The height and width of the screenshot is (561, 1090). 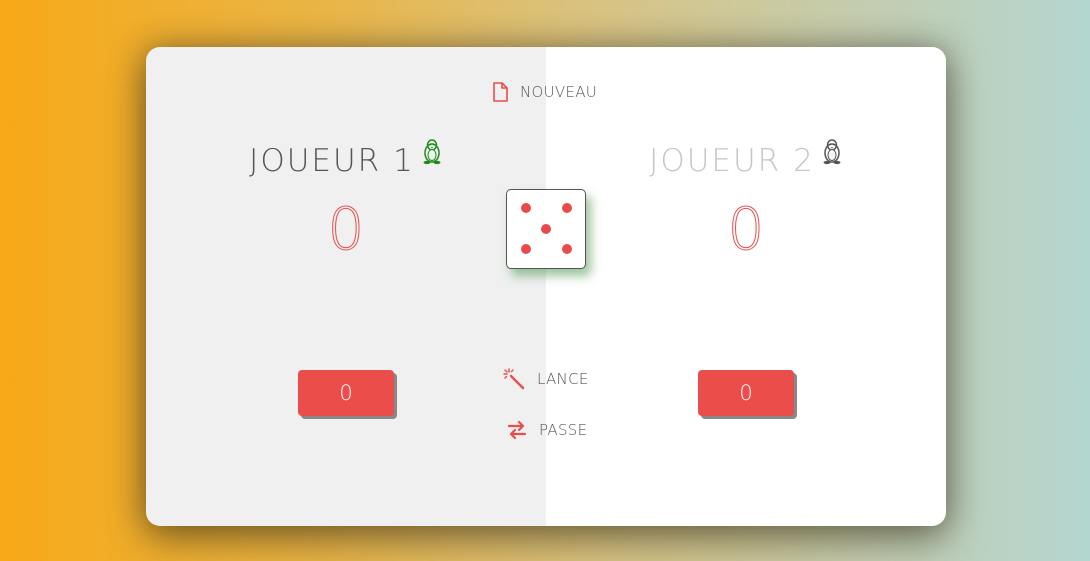 What do you see at coordinates (746, 393) in the screenshot?
I see `player-2-current-score: 0` at bounding box center [746, 393].